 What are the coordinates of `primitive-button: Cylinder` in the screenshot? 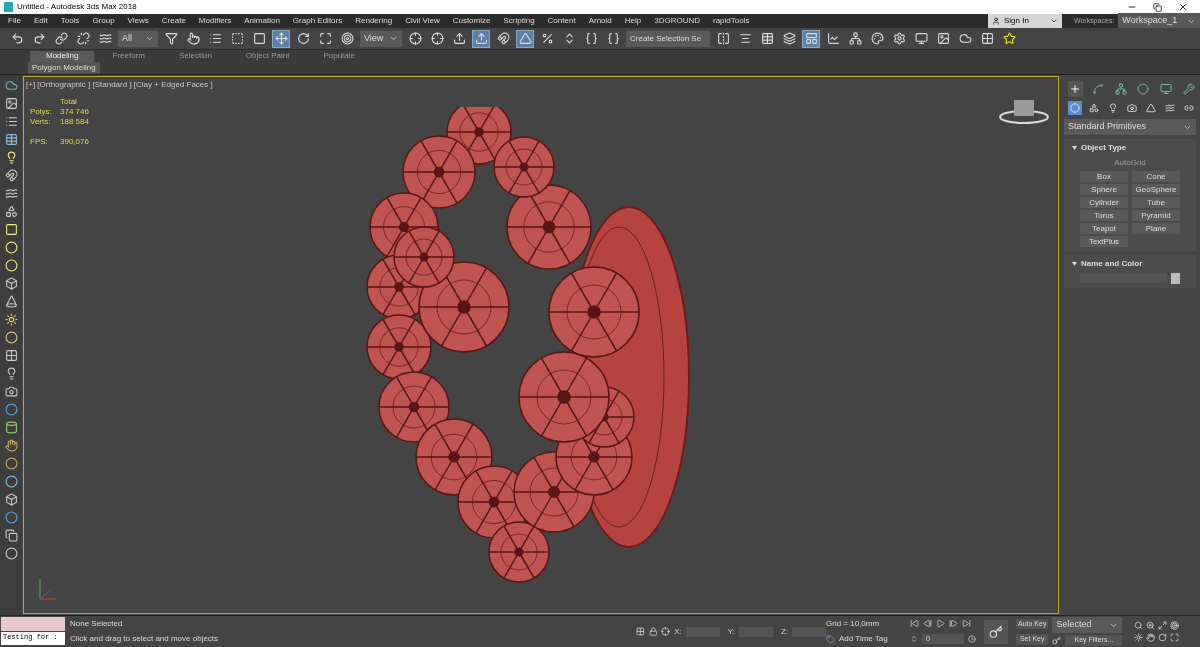 It's located at (1104, 202).